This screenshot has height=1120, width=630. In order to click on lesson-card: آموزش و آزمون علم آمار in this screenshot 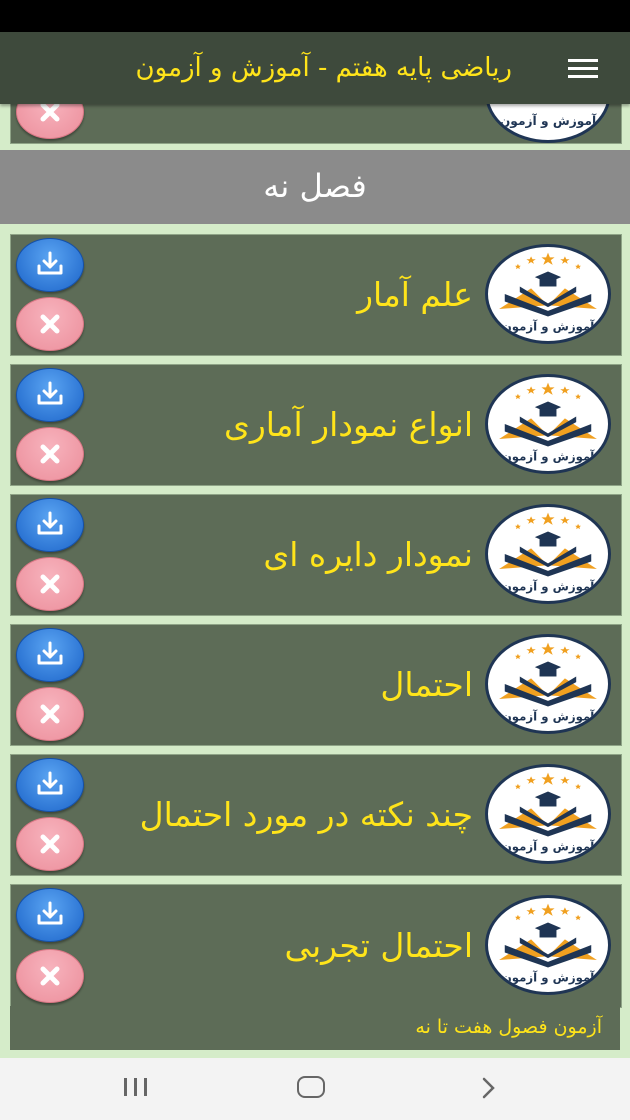, I will do `click(316, 295)`.